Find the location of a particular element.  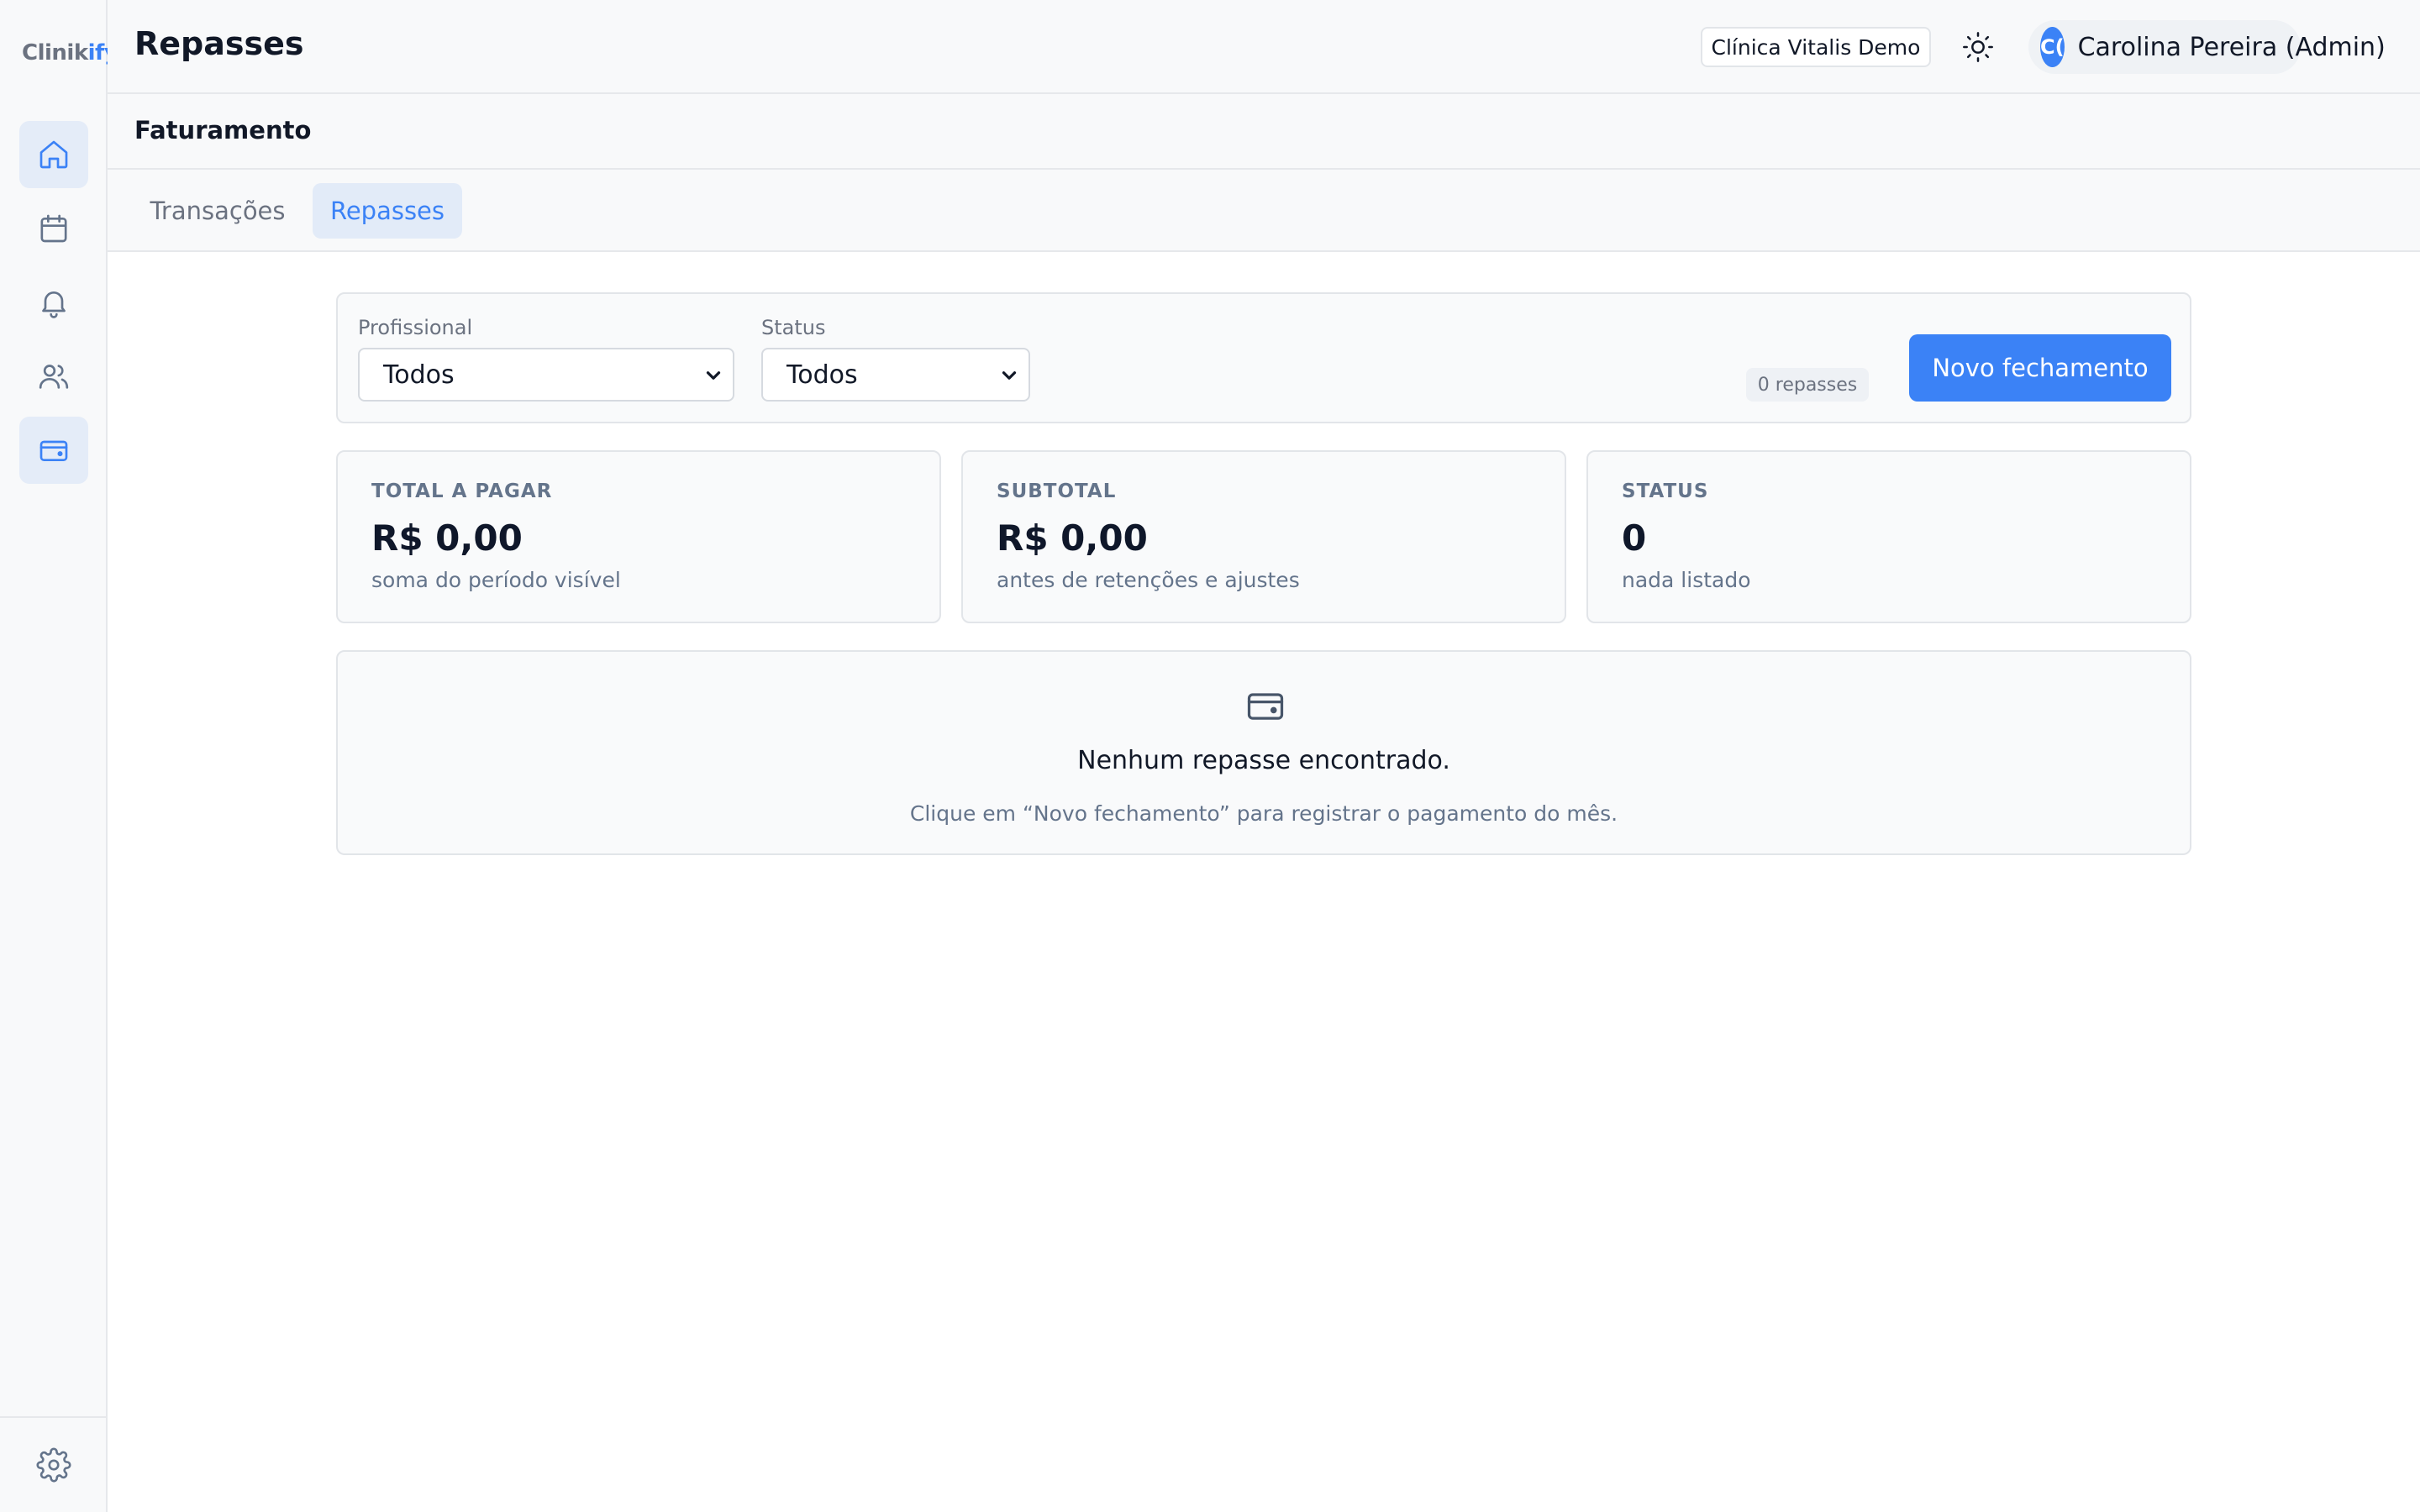

section-bar: Faturamento is located at coordinates (1264, 132).